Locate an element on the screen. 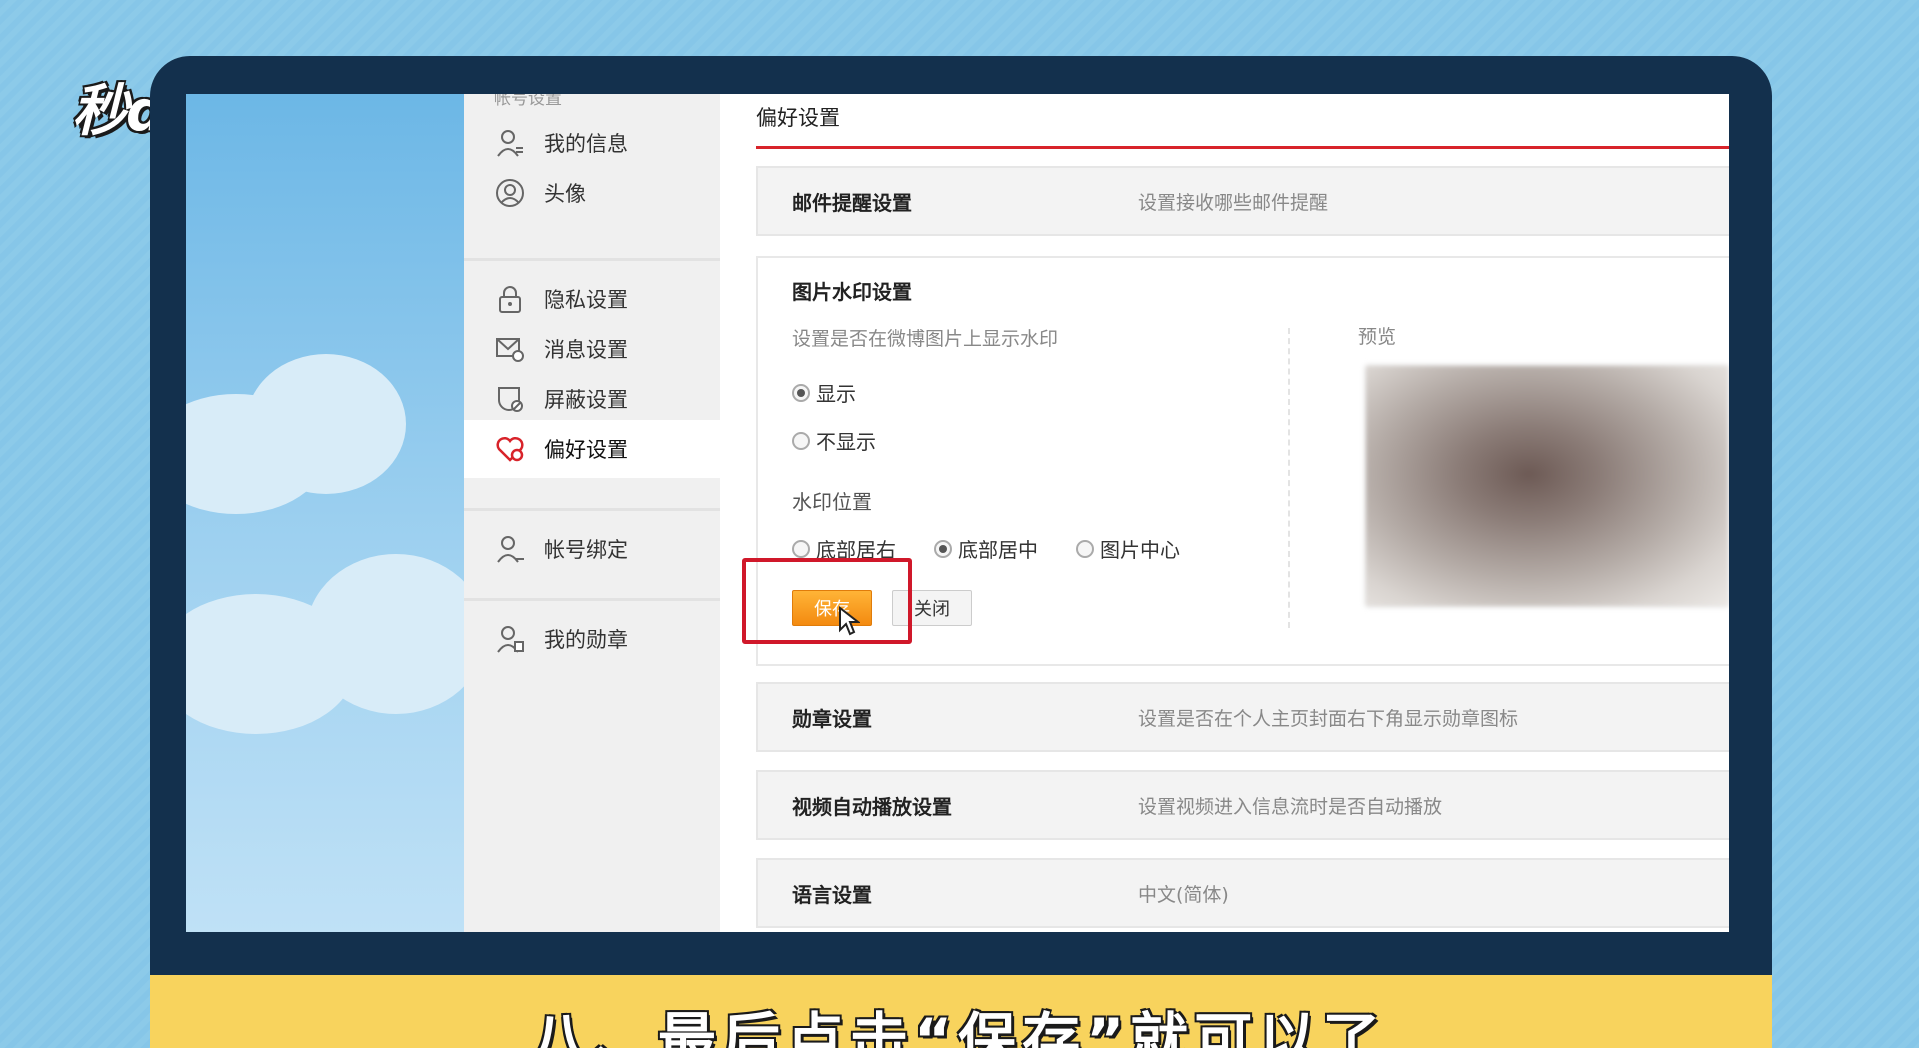  radio-show-watermark: 显示 is located at coordinates (824, 392).